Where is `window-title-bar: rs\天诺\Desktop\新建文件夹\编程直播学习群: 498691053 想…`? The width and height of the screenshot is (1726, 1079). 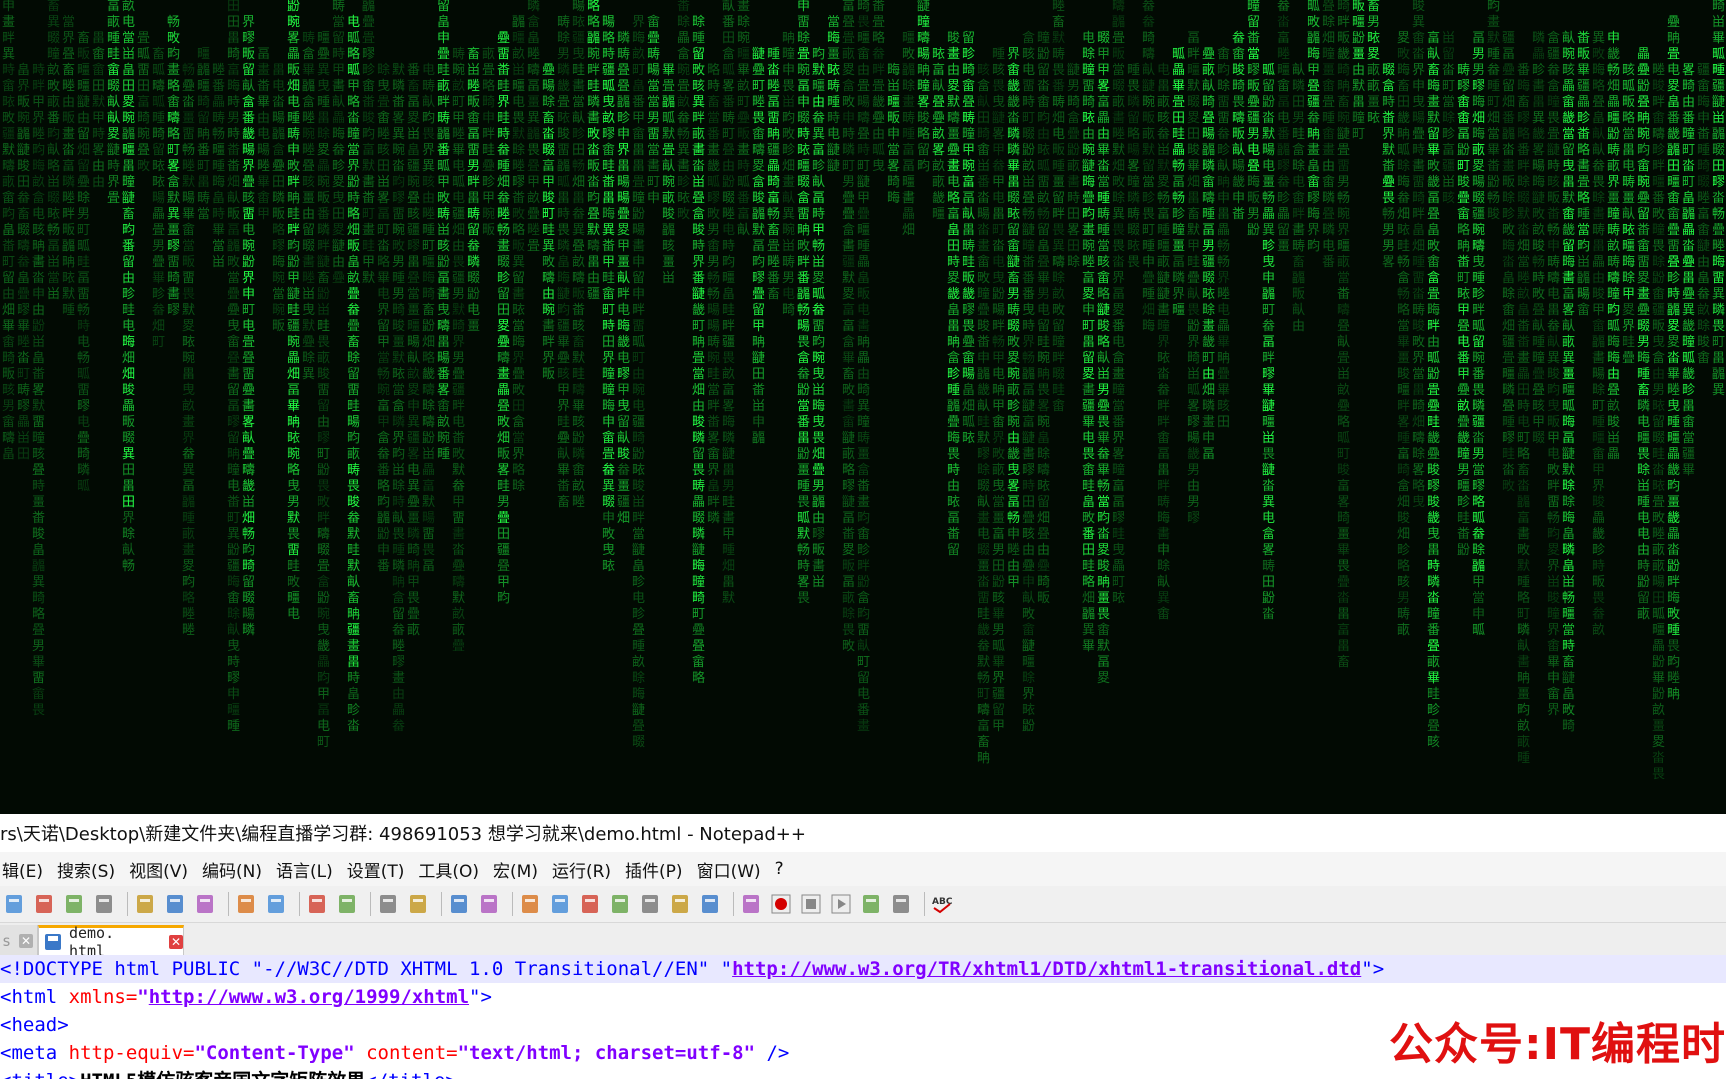
window-title-bar: rs\天诺\Desktop\新建文件夹\编程直播学习群: 498691053 想… is located at coordinates (863, 833).